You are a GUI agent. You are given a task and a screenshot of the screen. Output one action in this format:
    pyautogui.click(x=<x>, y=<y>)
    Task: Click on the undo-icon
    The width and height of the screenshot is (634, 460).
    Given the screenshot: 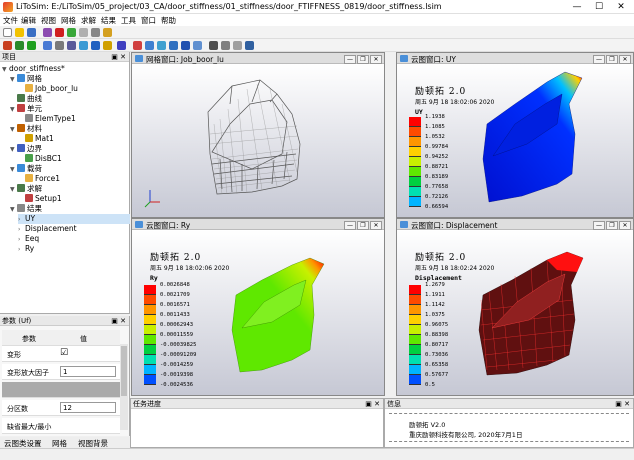 What is the action you would take?
    pyautogui.click(x=71, y=32)
    